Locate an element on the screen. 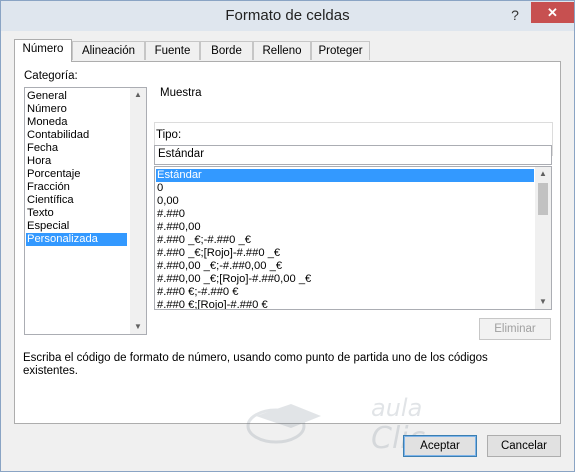  close-button: ✕ is located at coordinates (552, 12).